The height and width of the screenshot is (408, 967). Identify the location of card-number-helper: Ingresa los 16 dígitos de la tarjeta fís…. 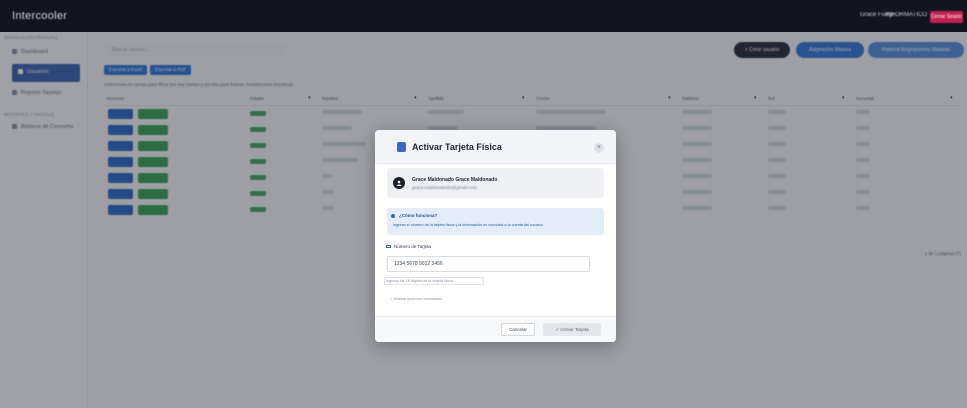
(419, 281).